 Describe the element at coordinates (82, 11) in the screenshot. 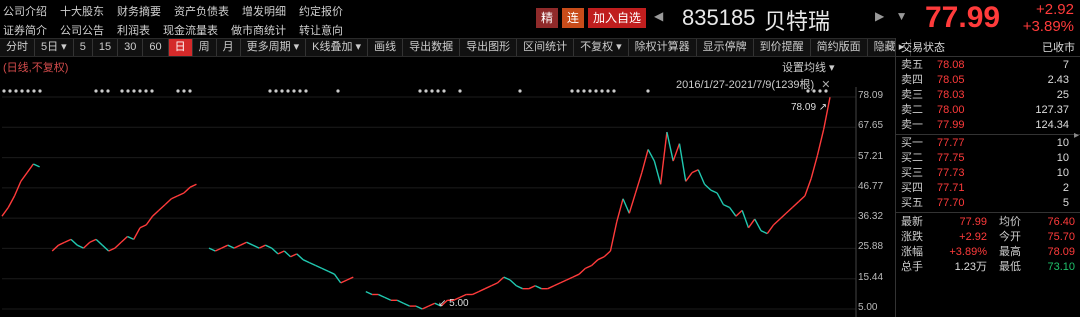

I see `link-top-shareholders: 十大股东` at that location.